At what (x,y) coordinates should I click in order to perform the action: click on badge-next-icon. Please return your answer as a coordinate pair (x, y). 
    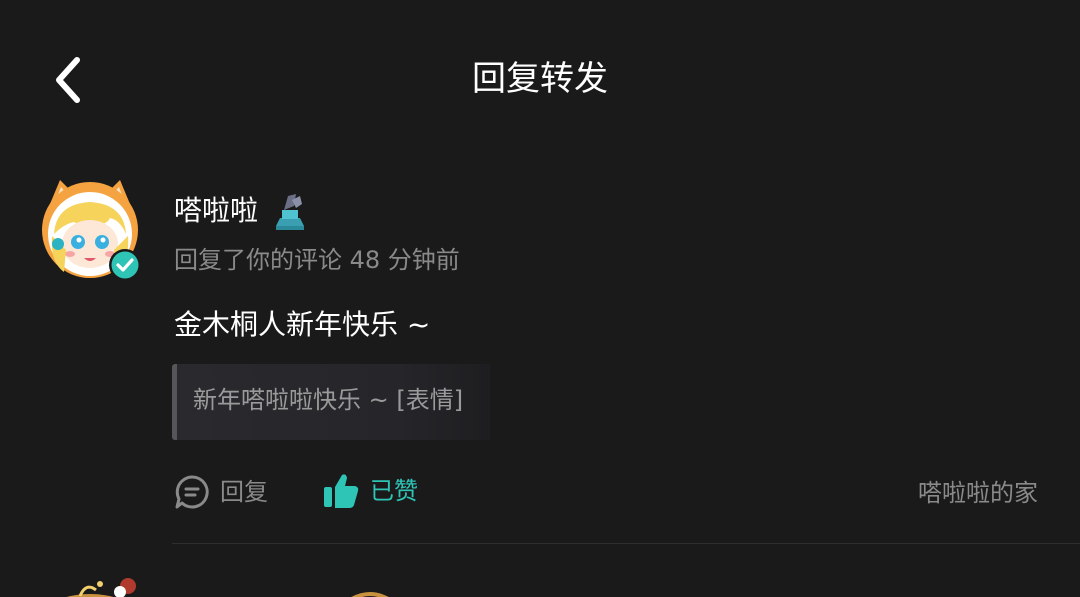
    Looking at the image, I should click on (370, 594).